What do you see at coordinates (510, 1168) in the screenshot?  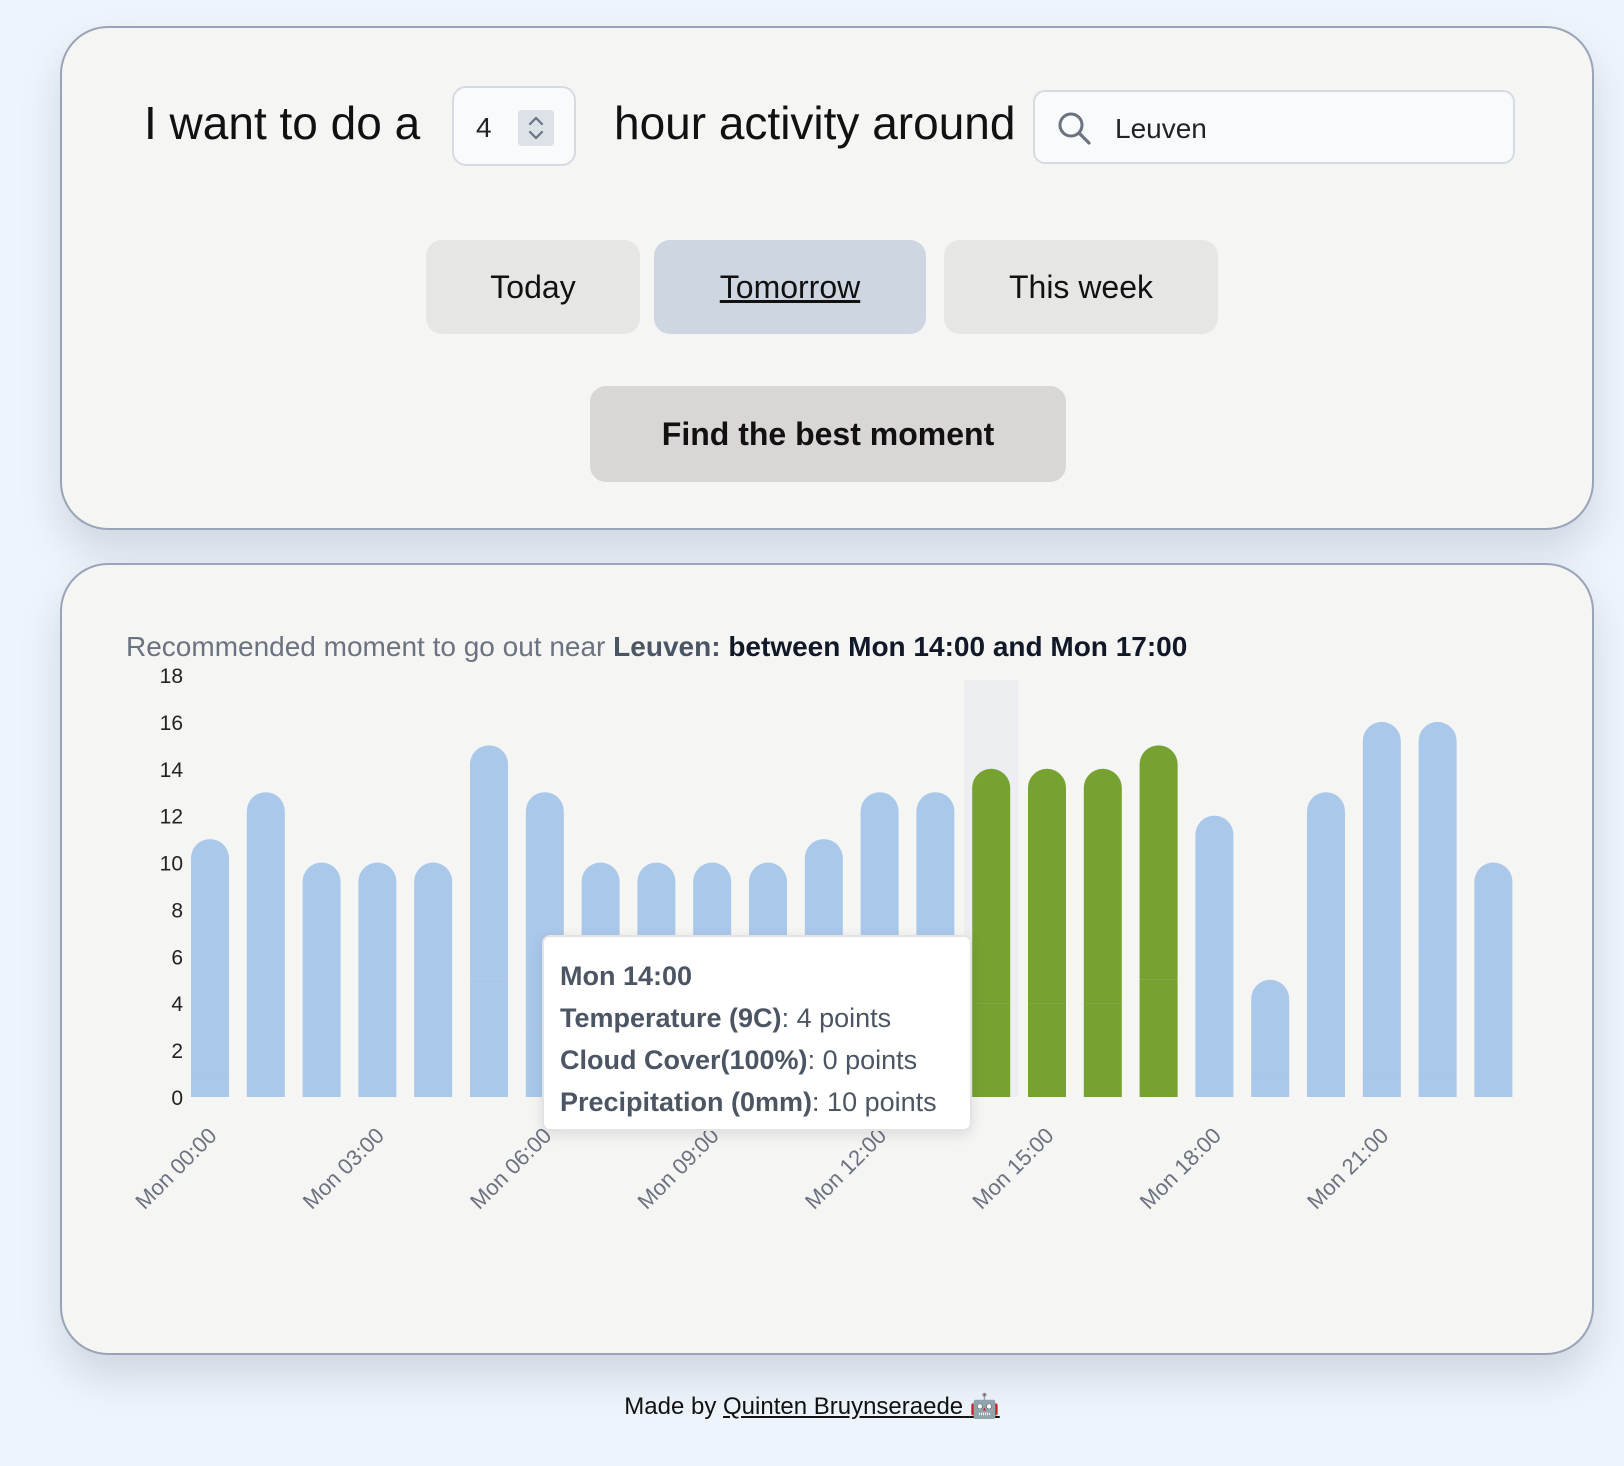 I see `x-tick-label: Mon 06:00` at bounding box center [510, 1168].